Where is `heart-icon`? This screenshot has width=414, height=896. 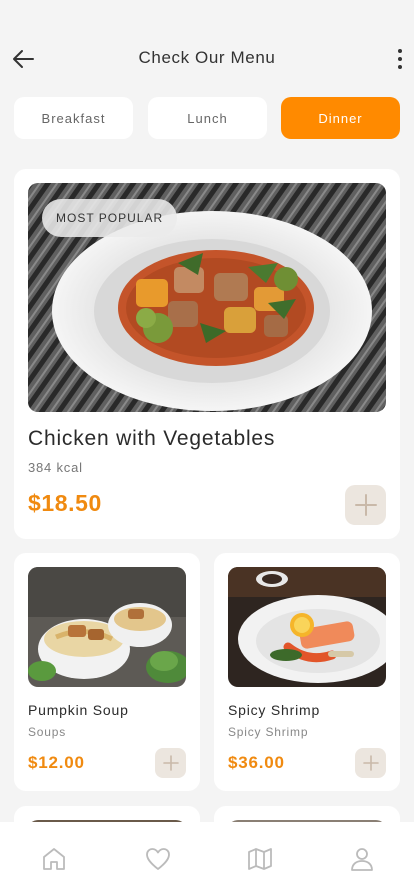 heart-icon is located at coordinates (158, 859).